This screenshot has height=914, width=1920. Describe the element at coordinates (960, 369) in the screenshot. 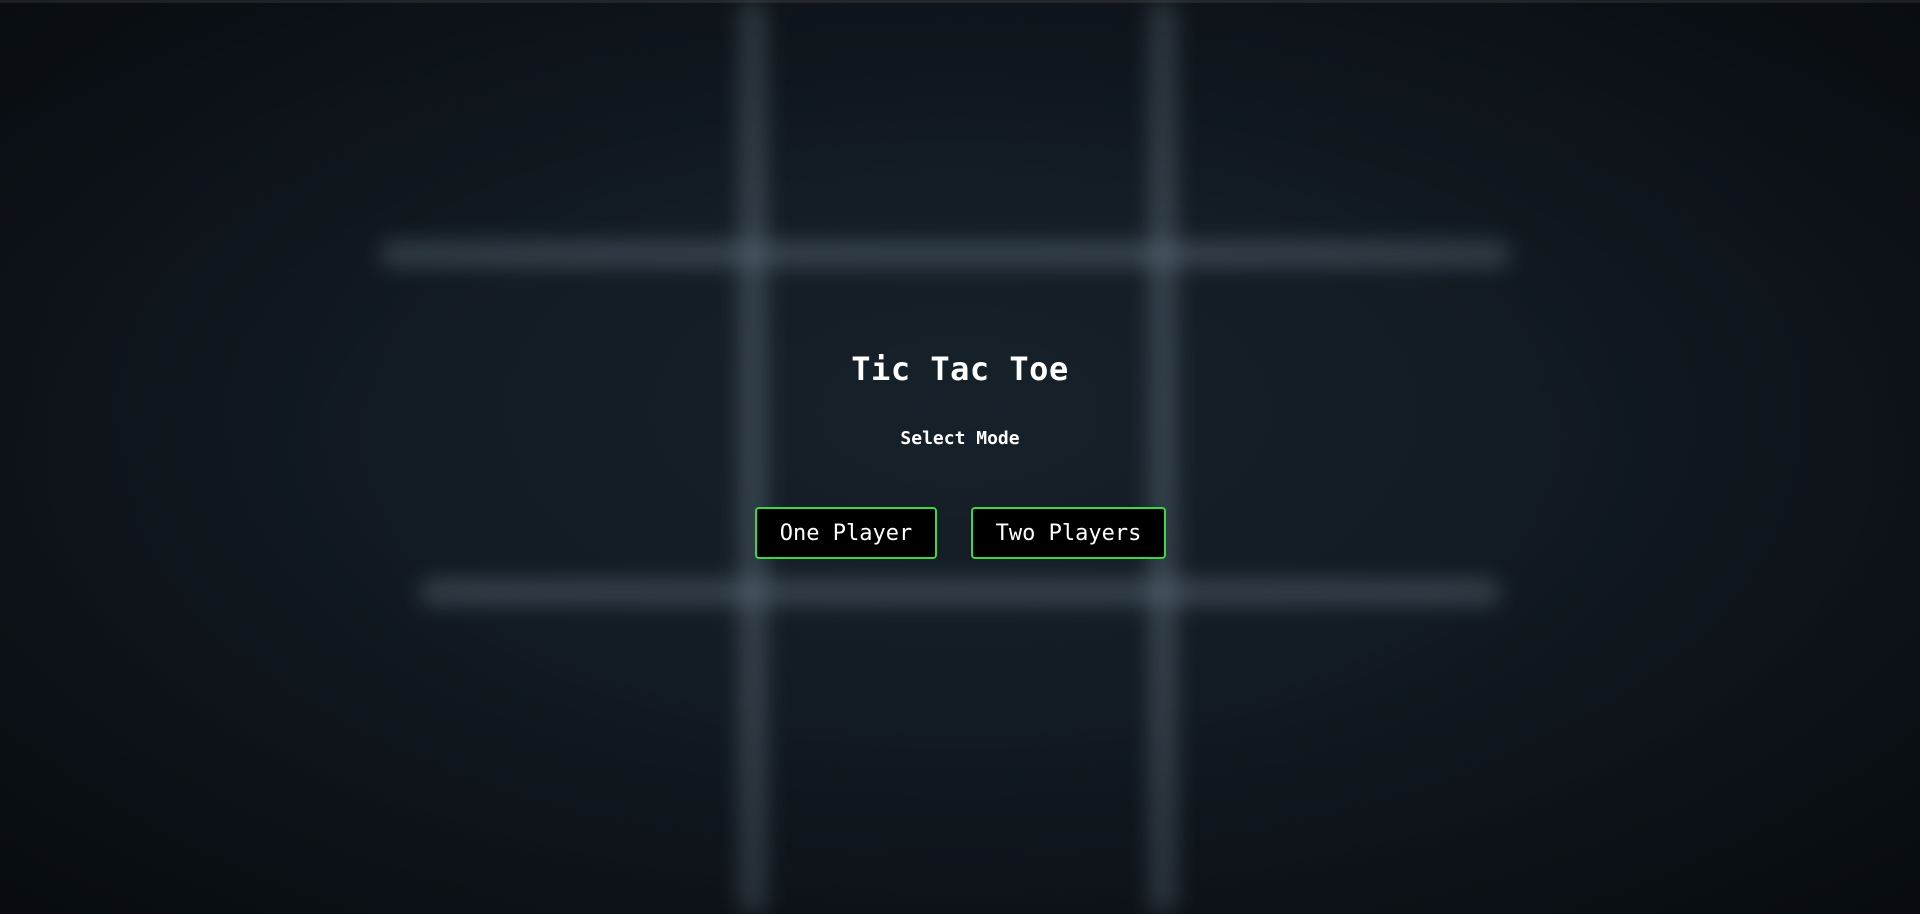

I see `game-title: Tic Tac Toe` at that location.